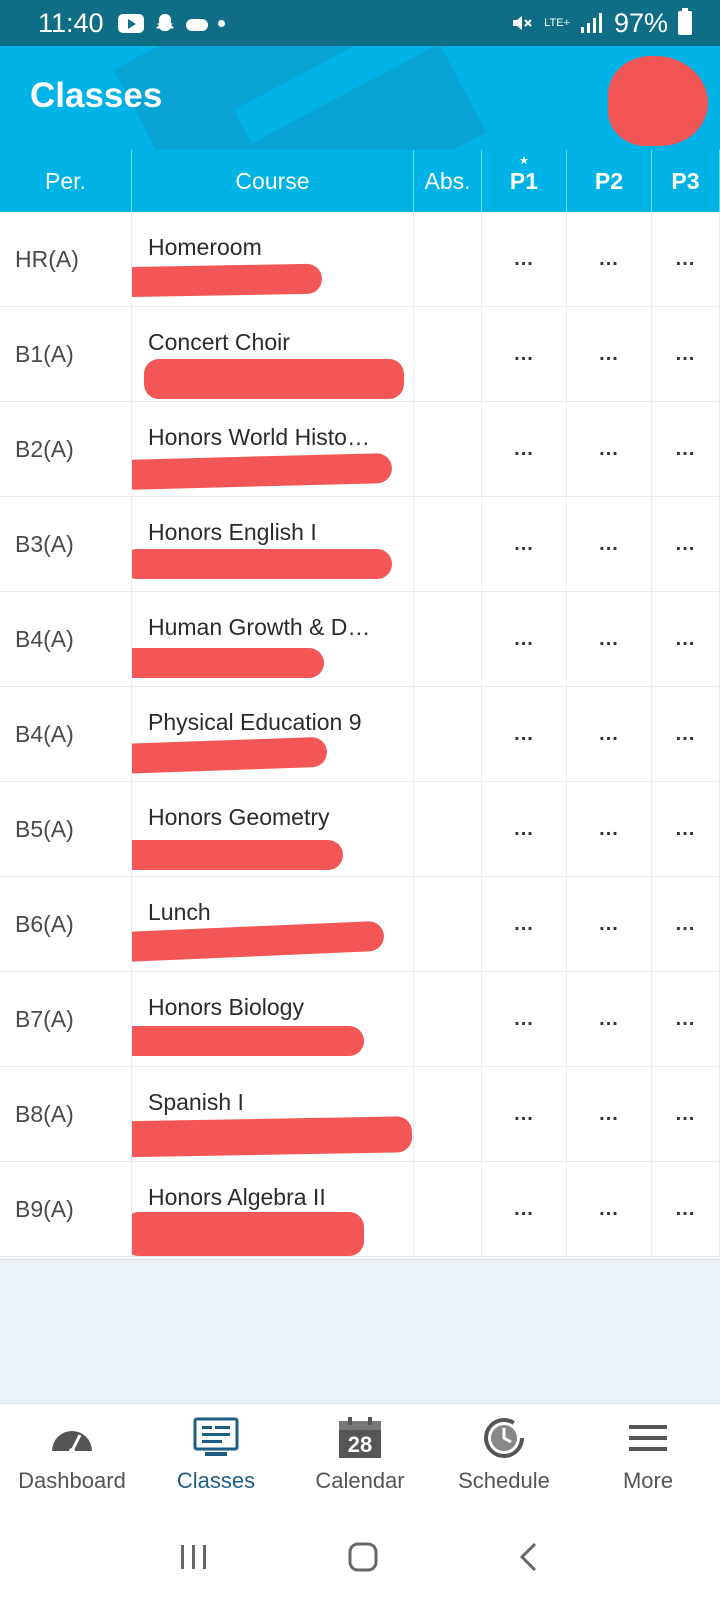  I want to click on row-period: HR(A), so click(66, 259).